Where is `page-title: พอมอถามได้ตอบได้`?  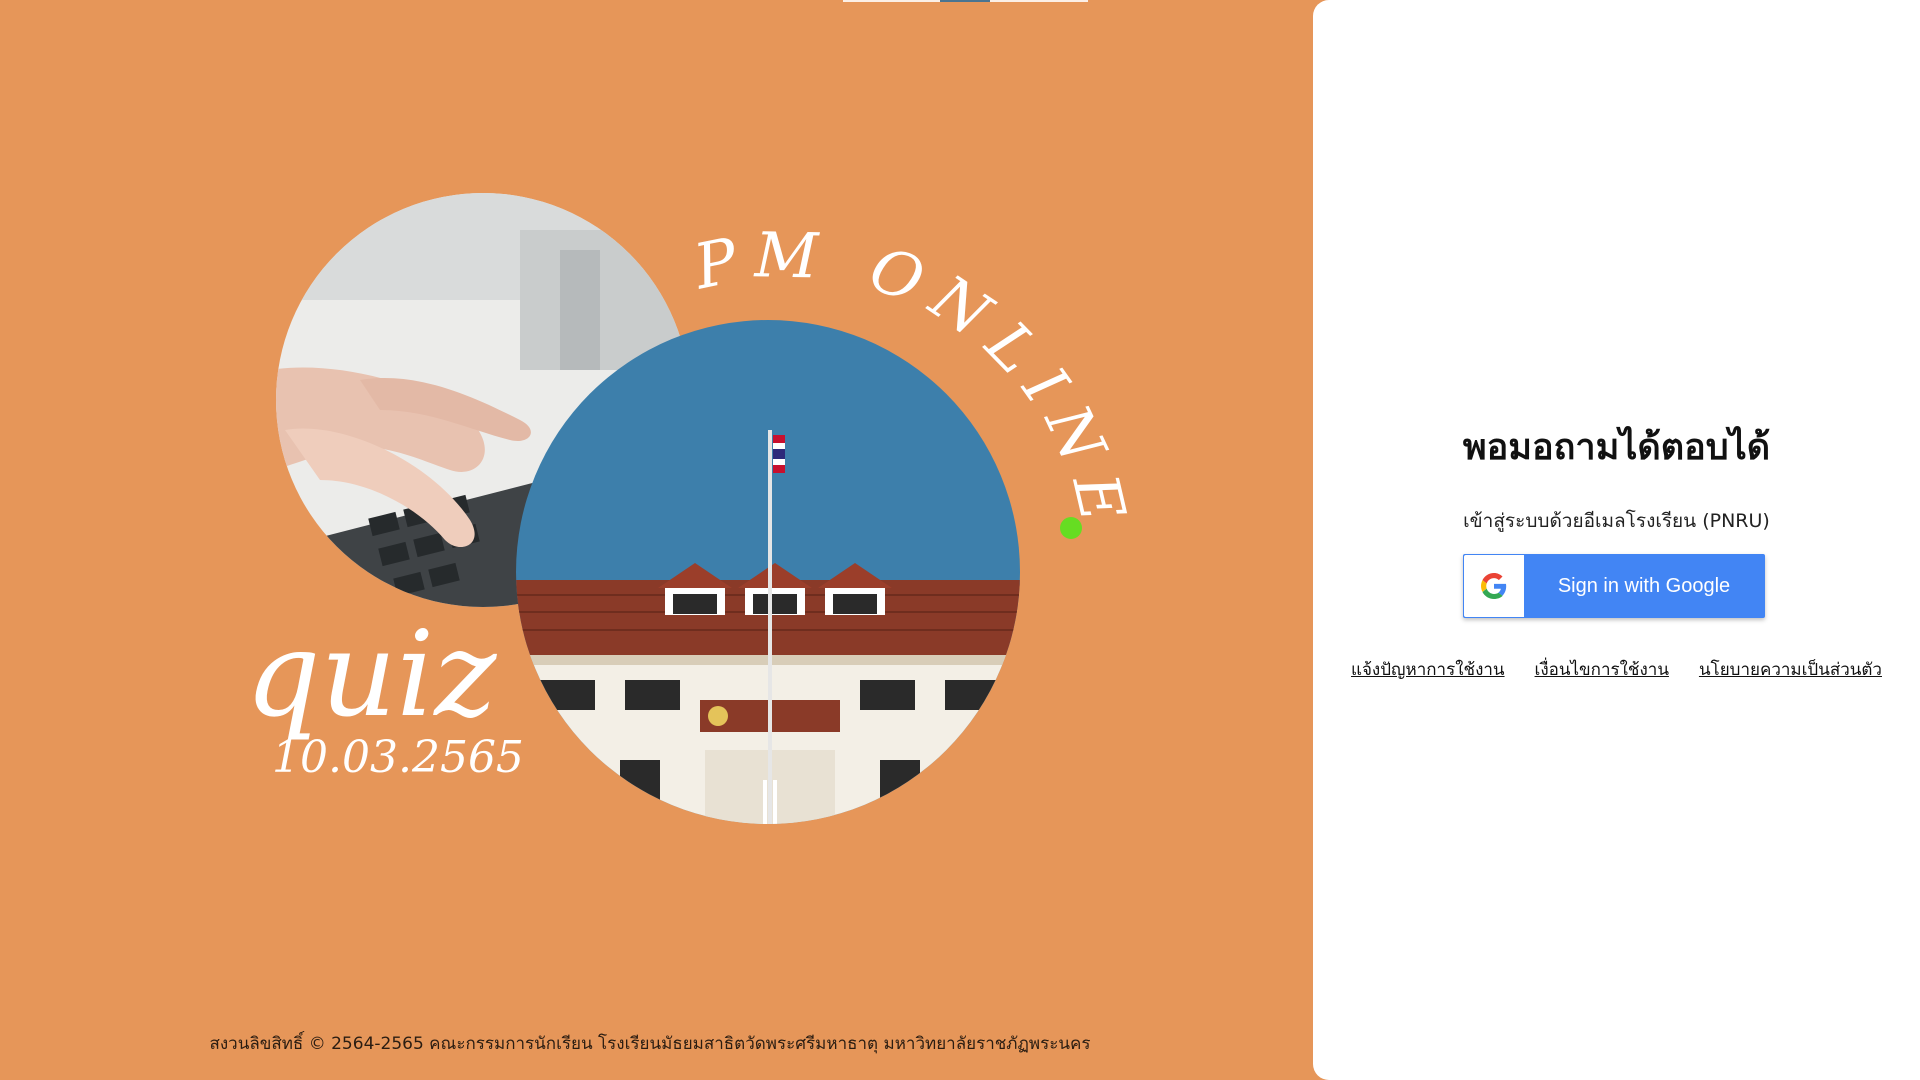 page-title: พอมอถามได้ตอบได้ is located at coordinates (1616, 447).